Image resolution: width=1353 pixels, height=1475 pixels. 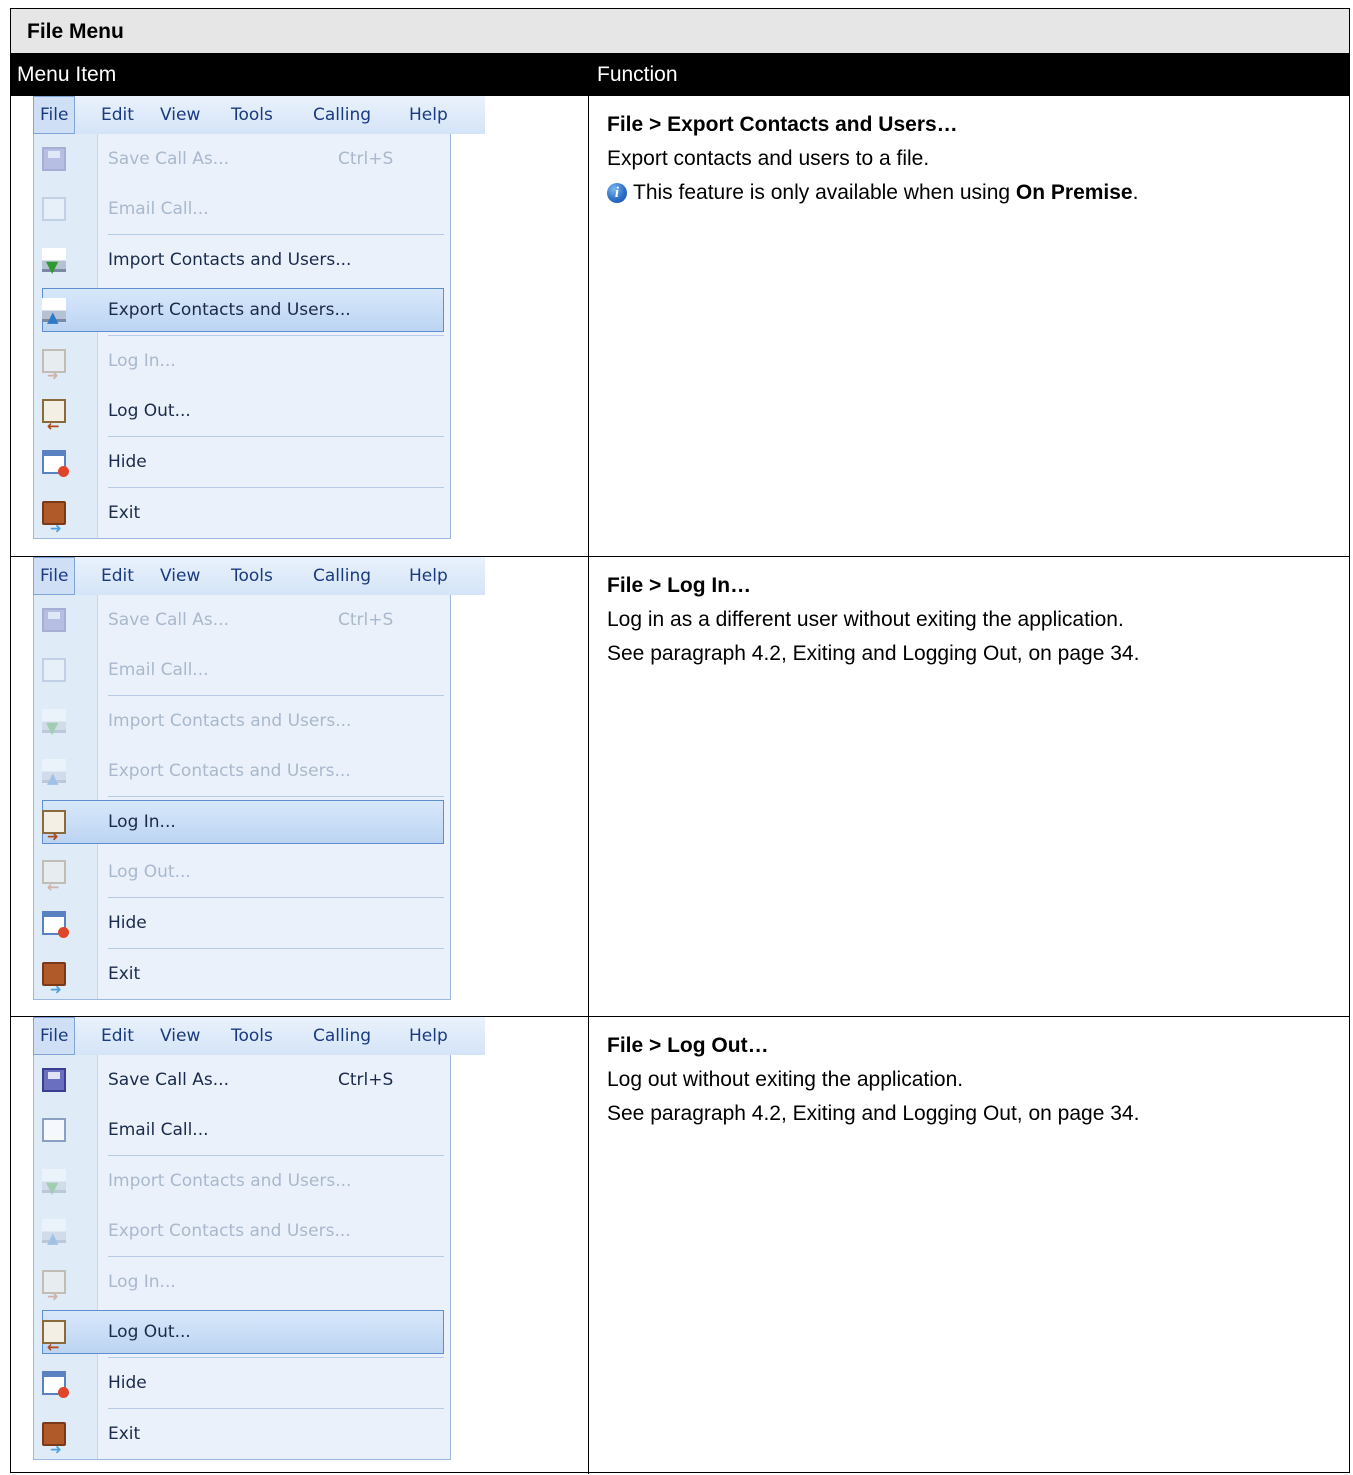 I want to click on column-header-menu-item: Menu Item, so click(x=67, y=74).